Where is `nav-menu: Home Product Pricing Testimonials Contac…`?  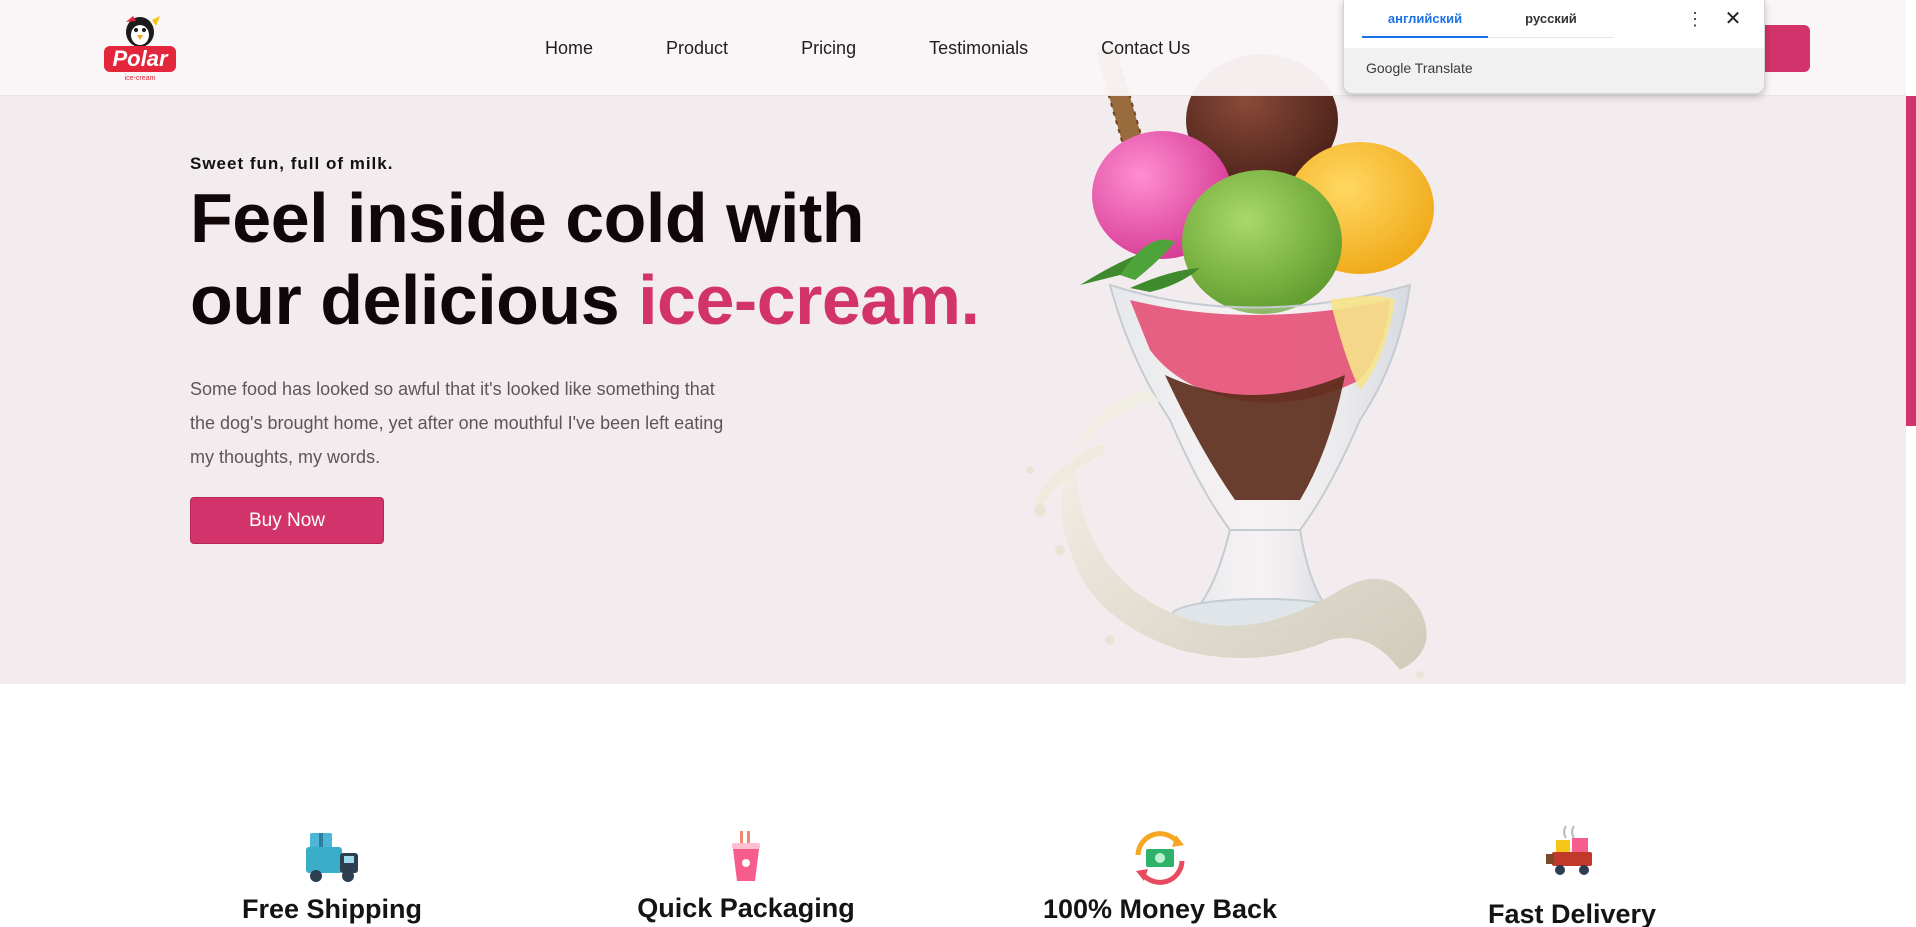
nav-menu: Home Product Pricing Testimonials Contac… is located at coordinates (904, 48).